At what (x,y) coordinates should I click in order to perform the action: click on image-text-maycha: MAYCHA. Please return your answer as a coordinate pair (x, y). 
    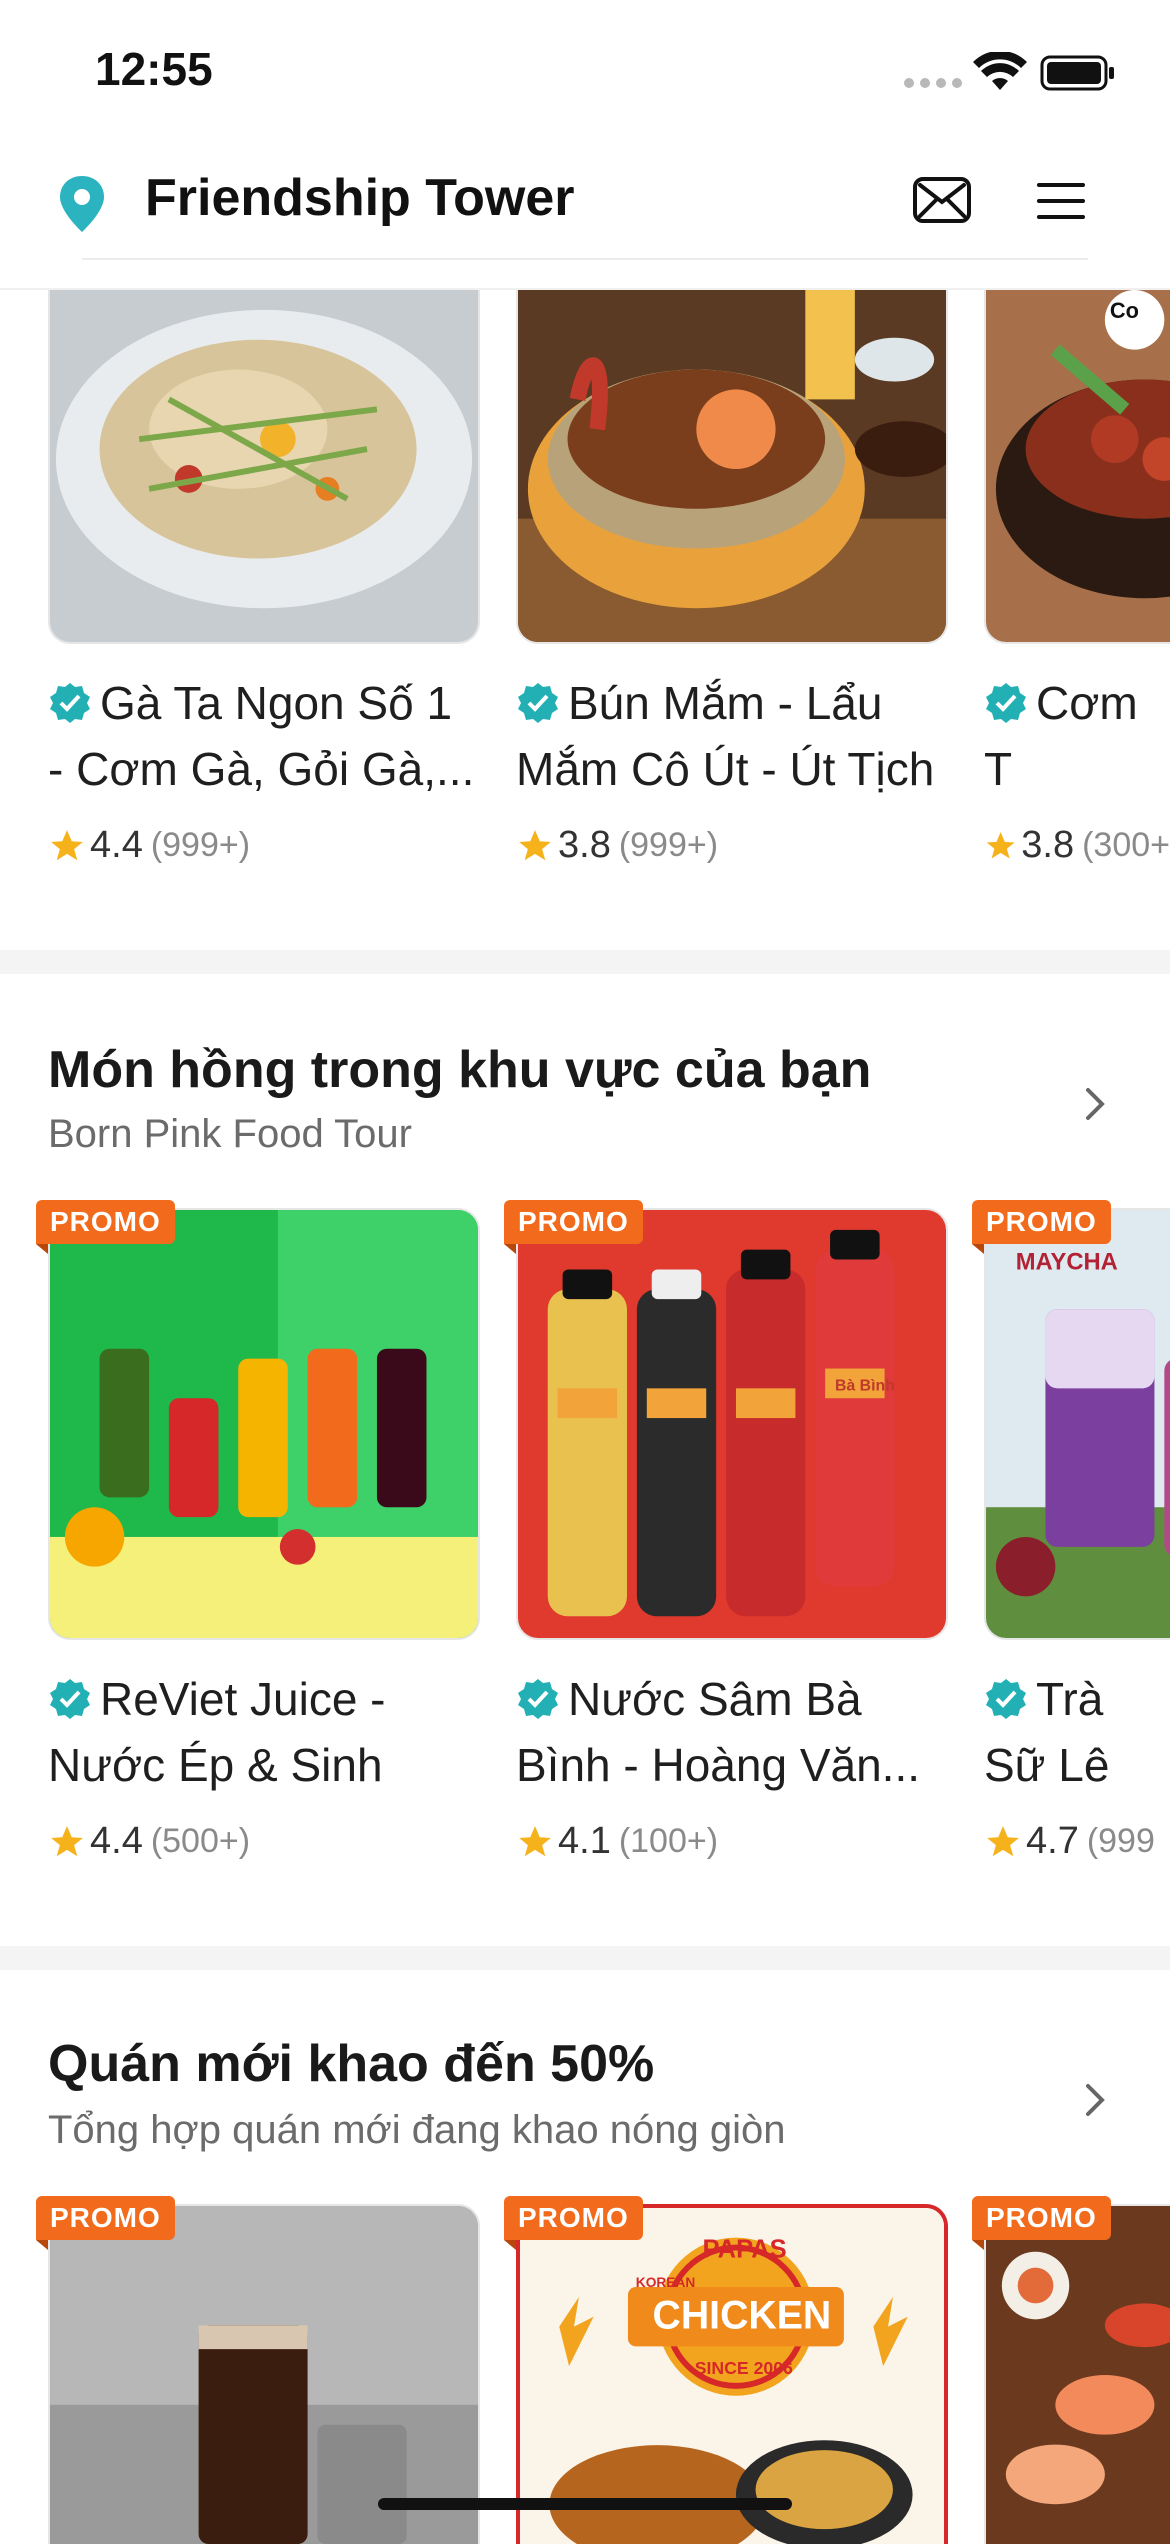
    Looking at the image, I should click on (1067, 1261).